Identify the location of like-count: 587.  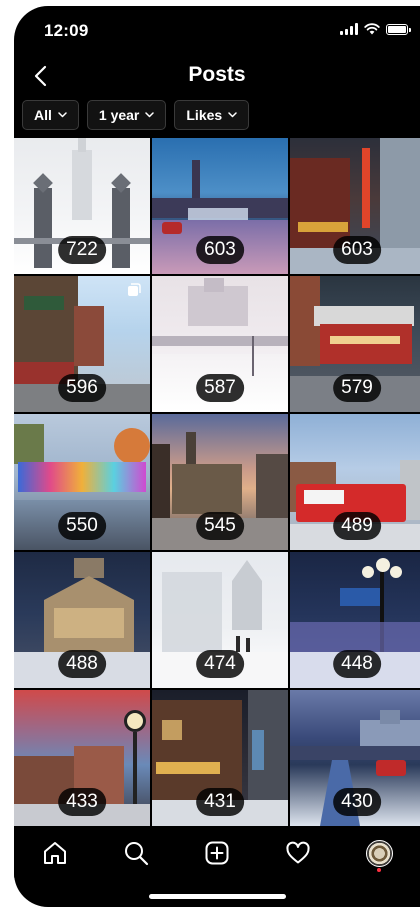
(220, 388).